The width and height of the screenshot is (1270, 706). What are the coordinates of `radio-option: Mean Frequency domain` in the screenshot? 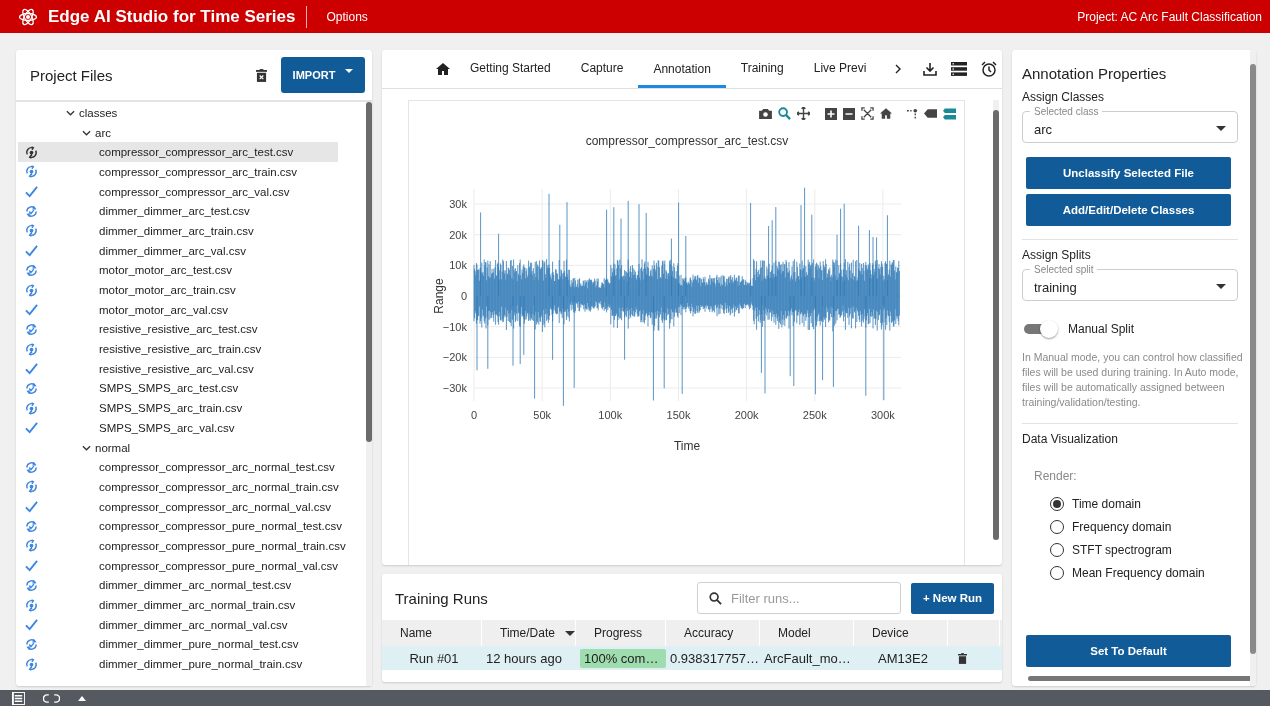 It's located at (1148, 573).